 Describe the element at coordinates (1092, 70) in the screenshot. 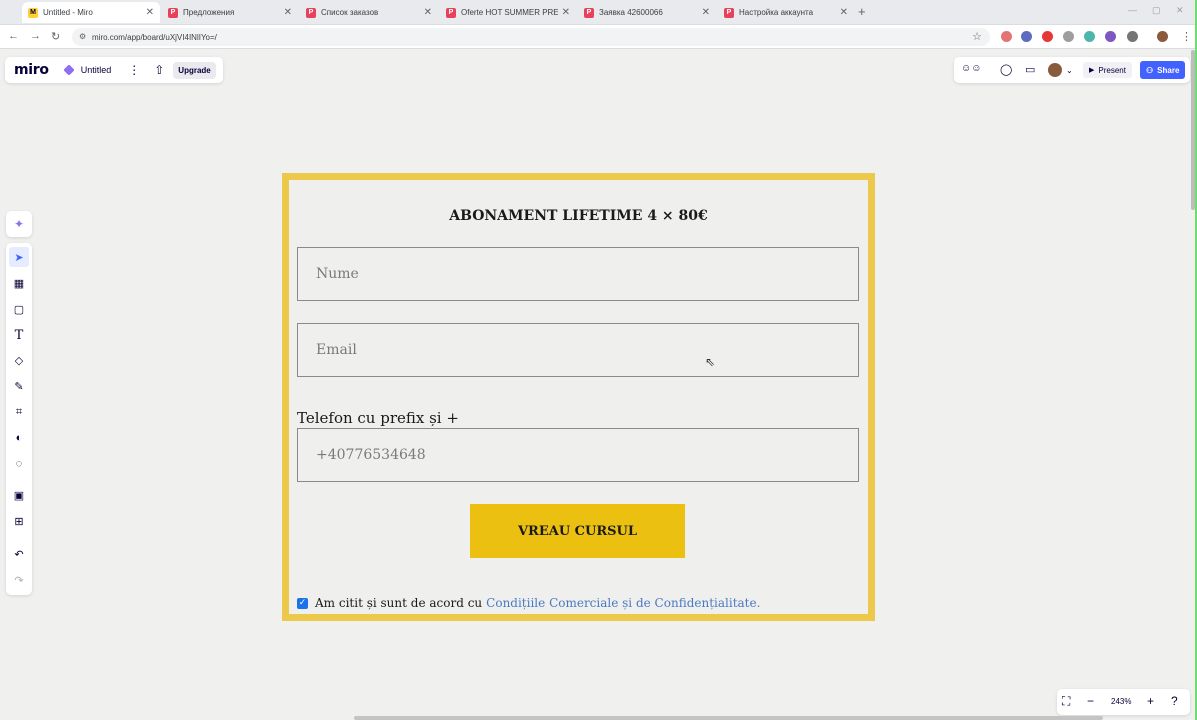

I see `play-icon: ▶` at that location.